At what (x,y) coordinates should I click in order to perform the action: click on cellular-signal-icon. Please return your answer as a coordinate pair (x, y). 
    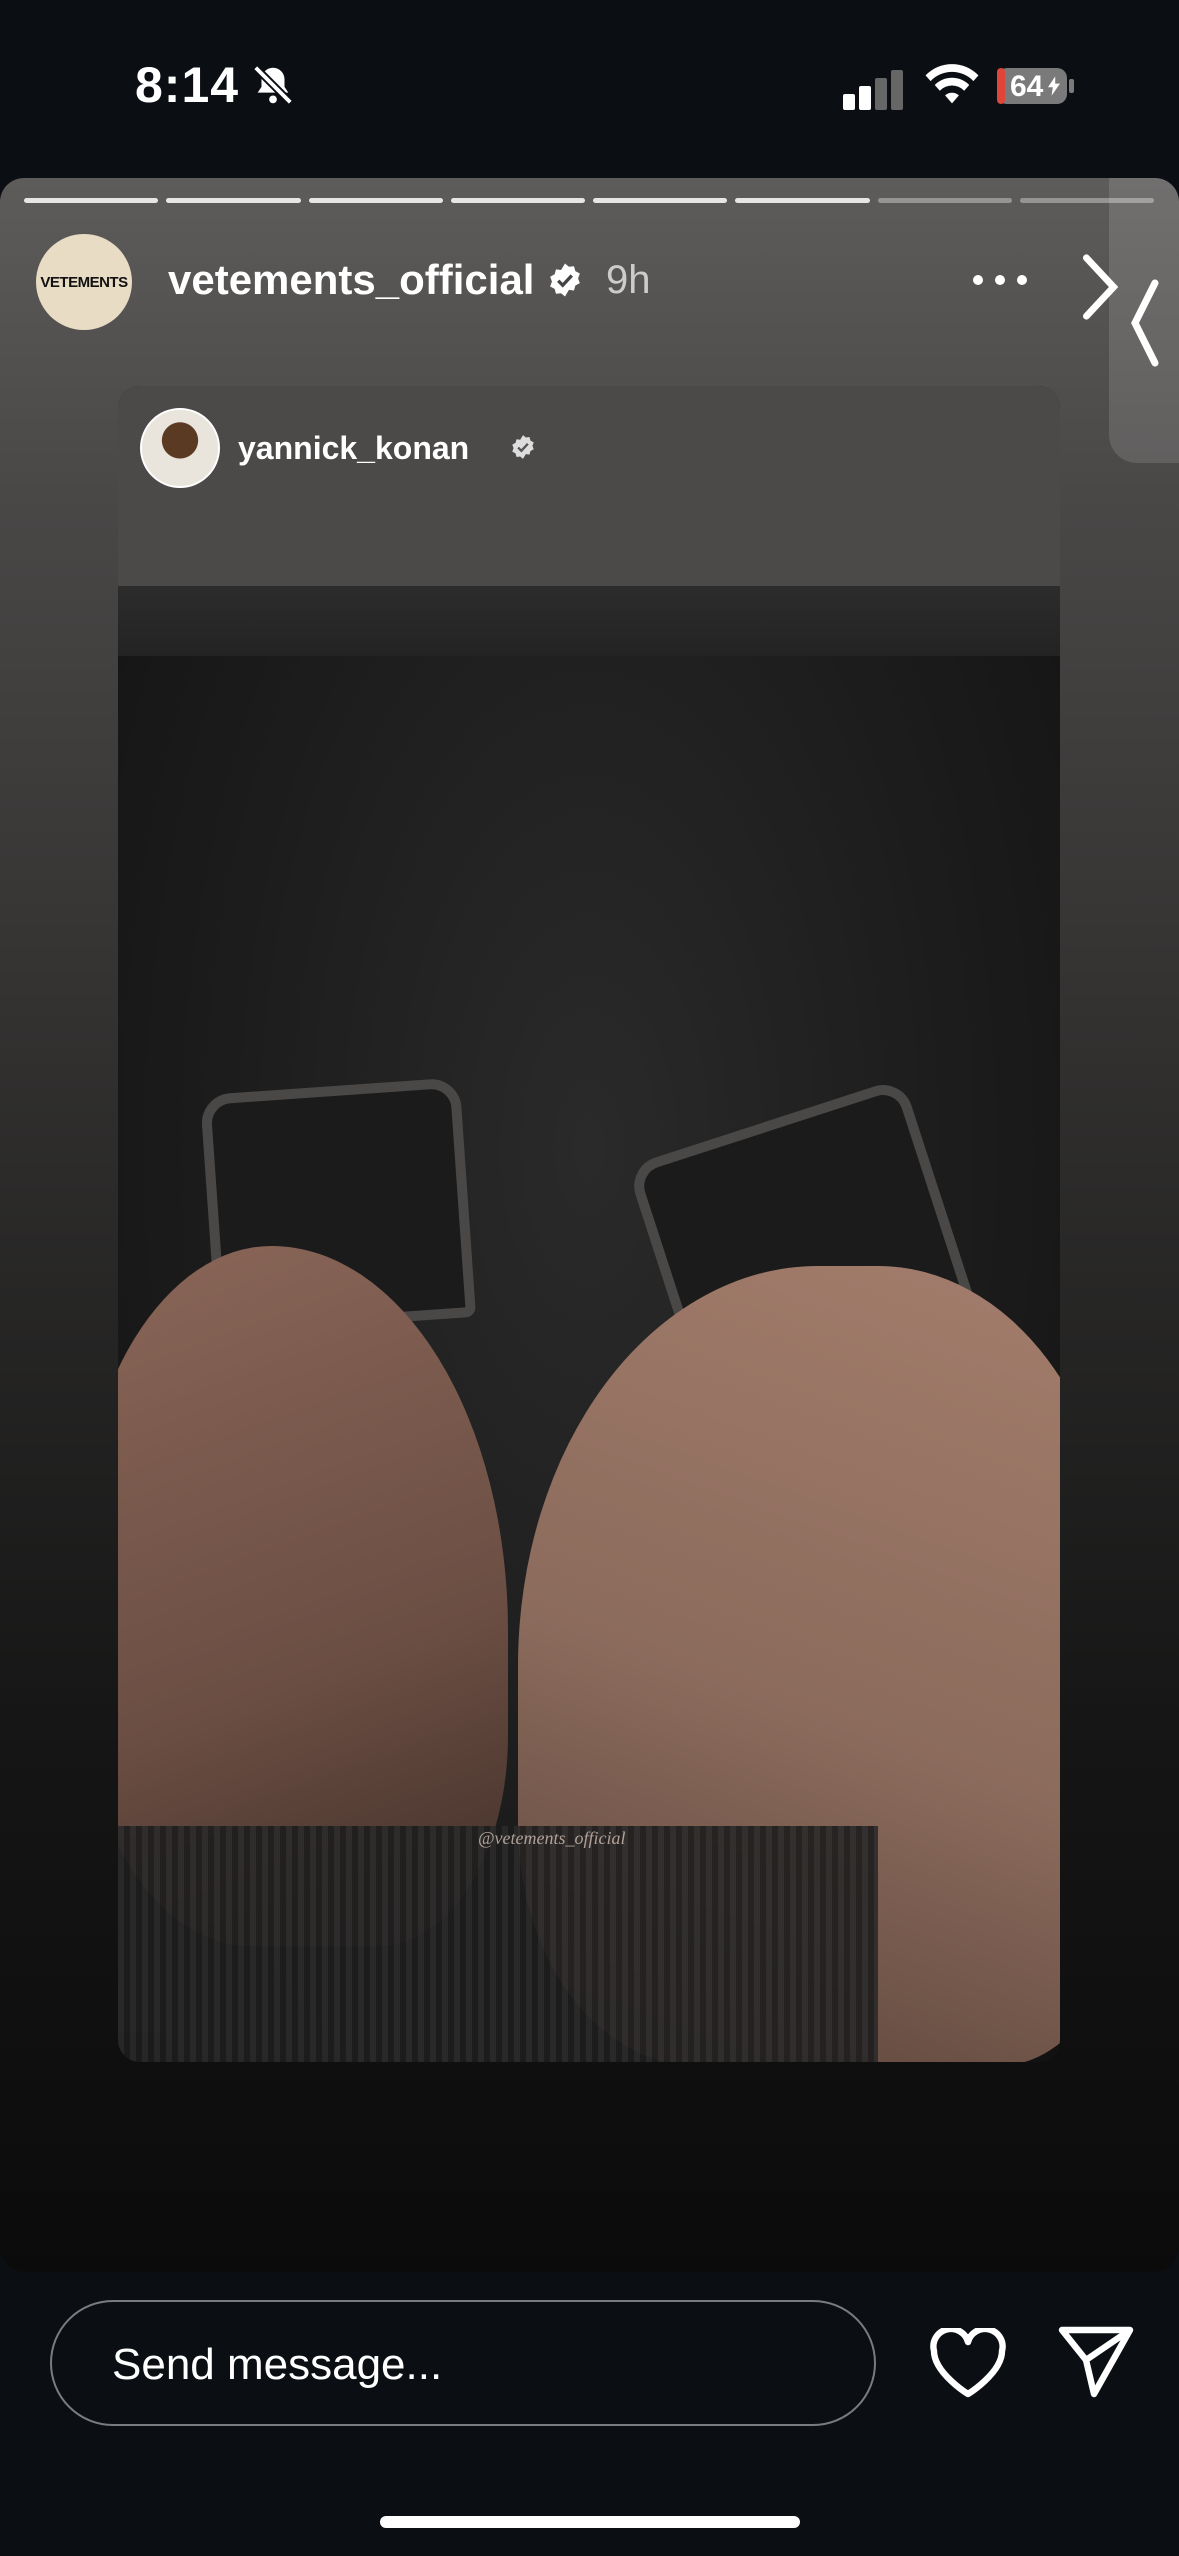
    Looking at the image, I should click on (873, 90).